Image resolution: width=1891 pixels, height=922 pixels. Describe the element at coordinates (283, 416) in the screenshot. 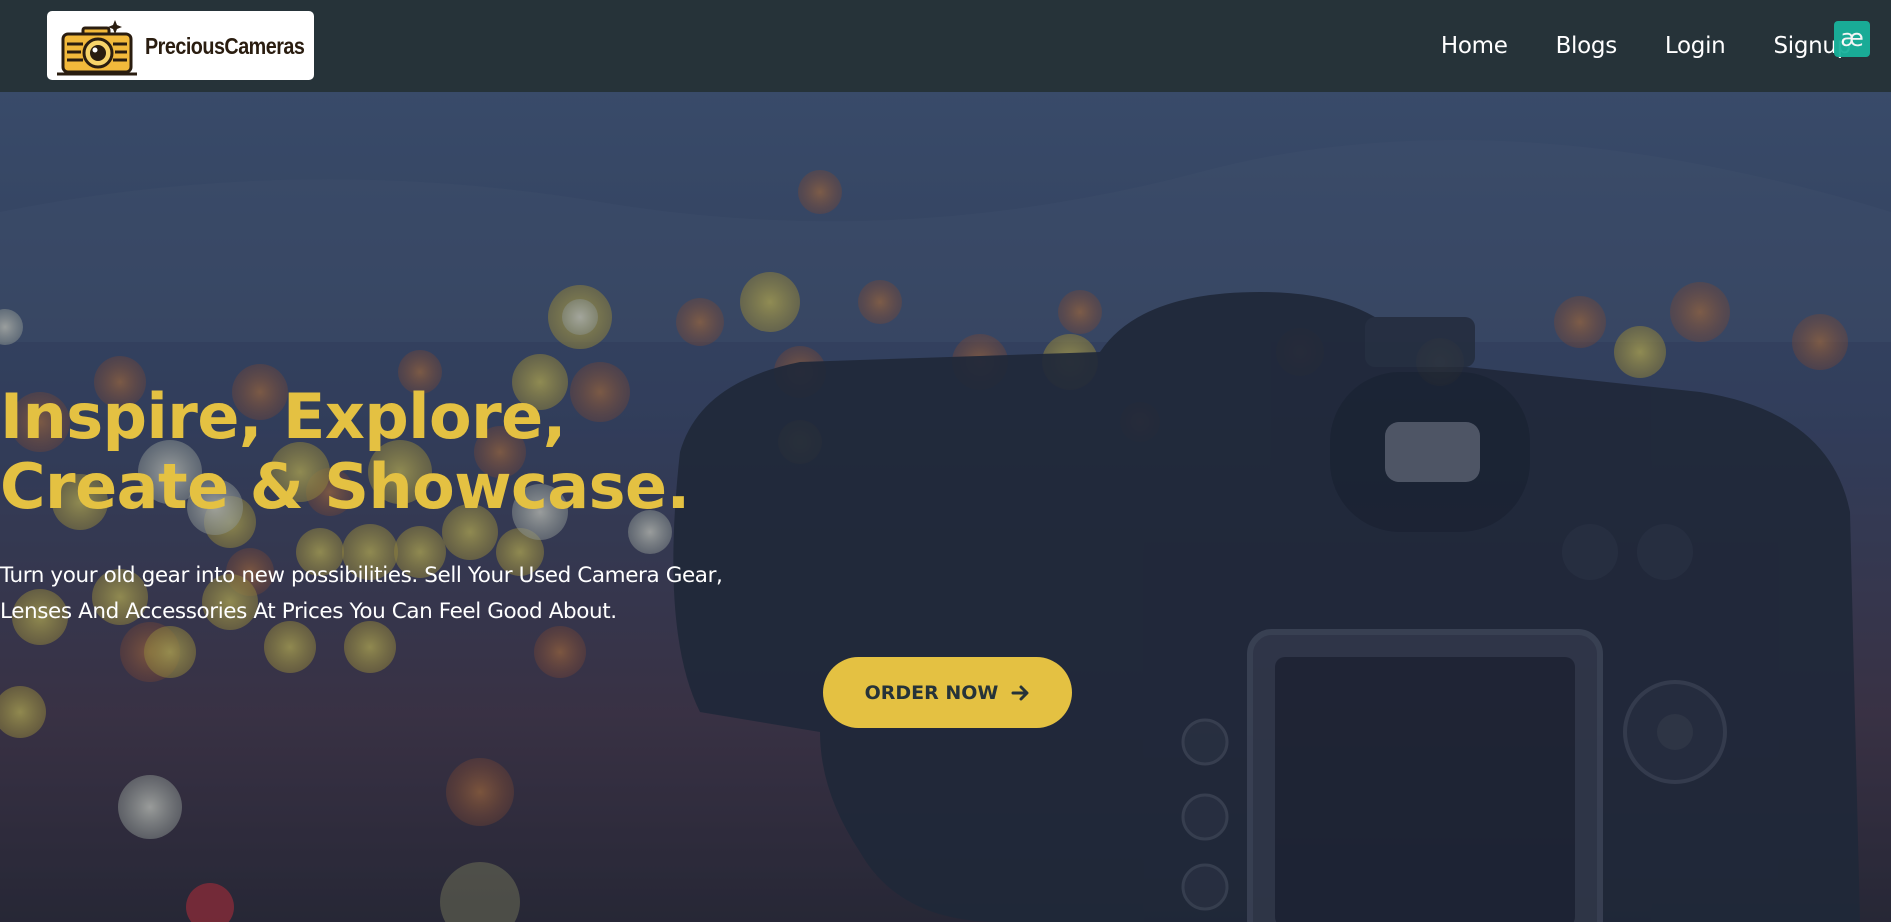

I see `hero-title-line1: Inspire, Explore,` at that location.